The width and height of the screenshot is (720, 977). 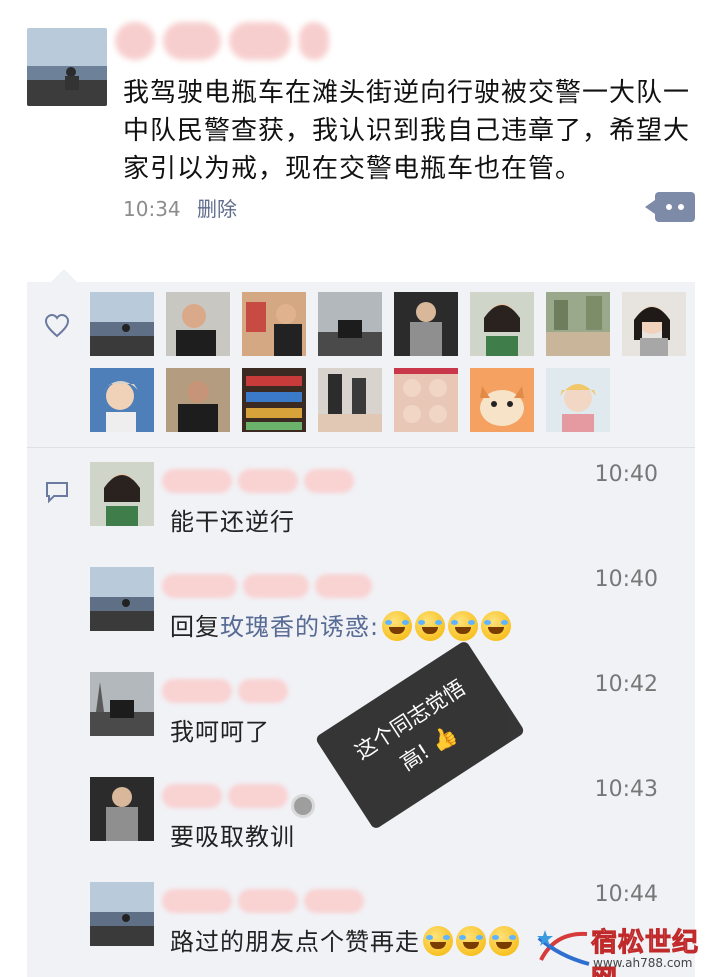 What do you see at coordinates (64, 276) in the screenshot?
I see `panel-notch` at bounding box center [64, 276].